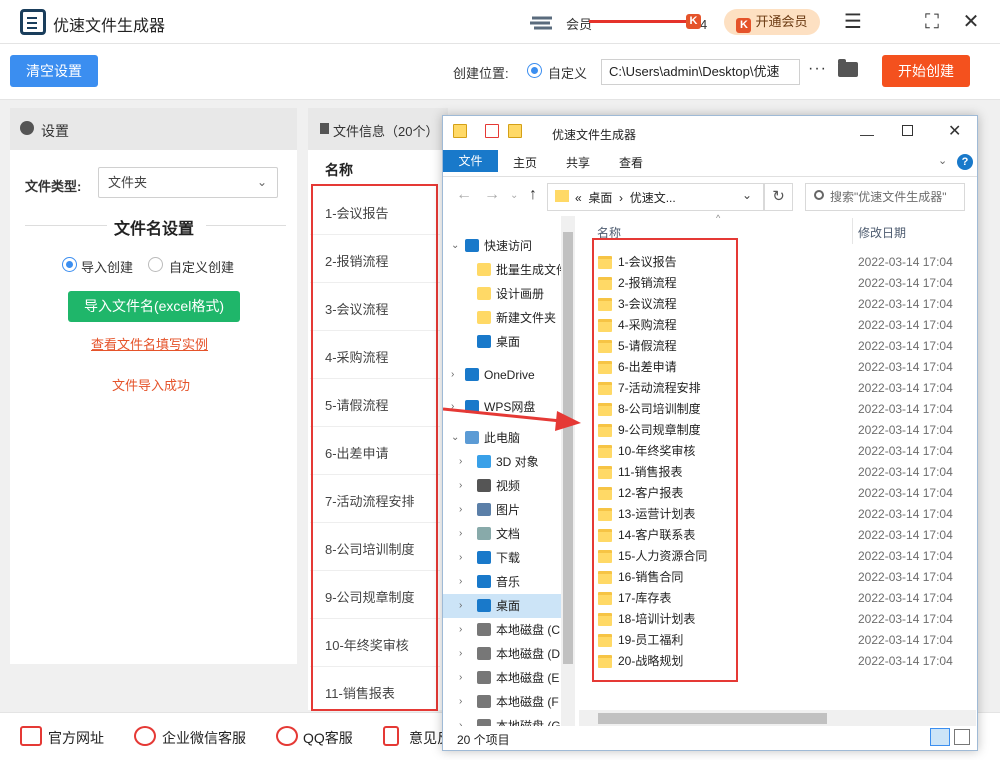 The width and height of the screenshot is (1000, 760). What do you see at coordinates (188, 182) in the screenshot?
I see `file-type-select: 文件夹 ⌄` at bounding box center [188, 182].